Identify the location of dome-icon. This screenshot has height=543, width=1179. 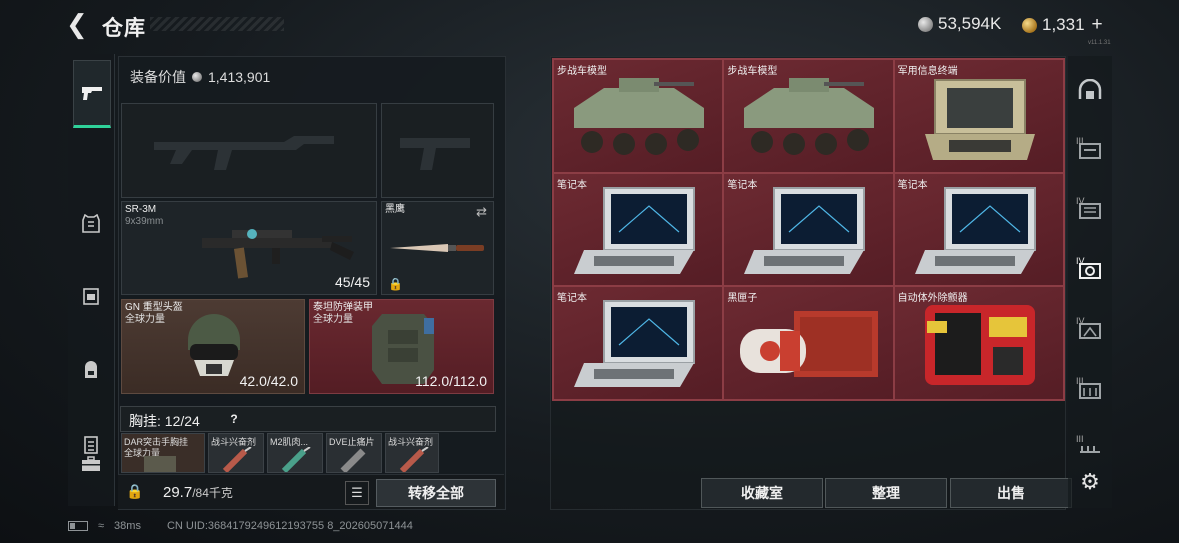
(1090, 89).